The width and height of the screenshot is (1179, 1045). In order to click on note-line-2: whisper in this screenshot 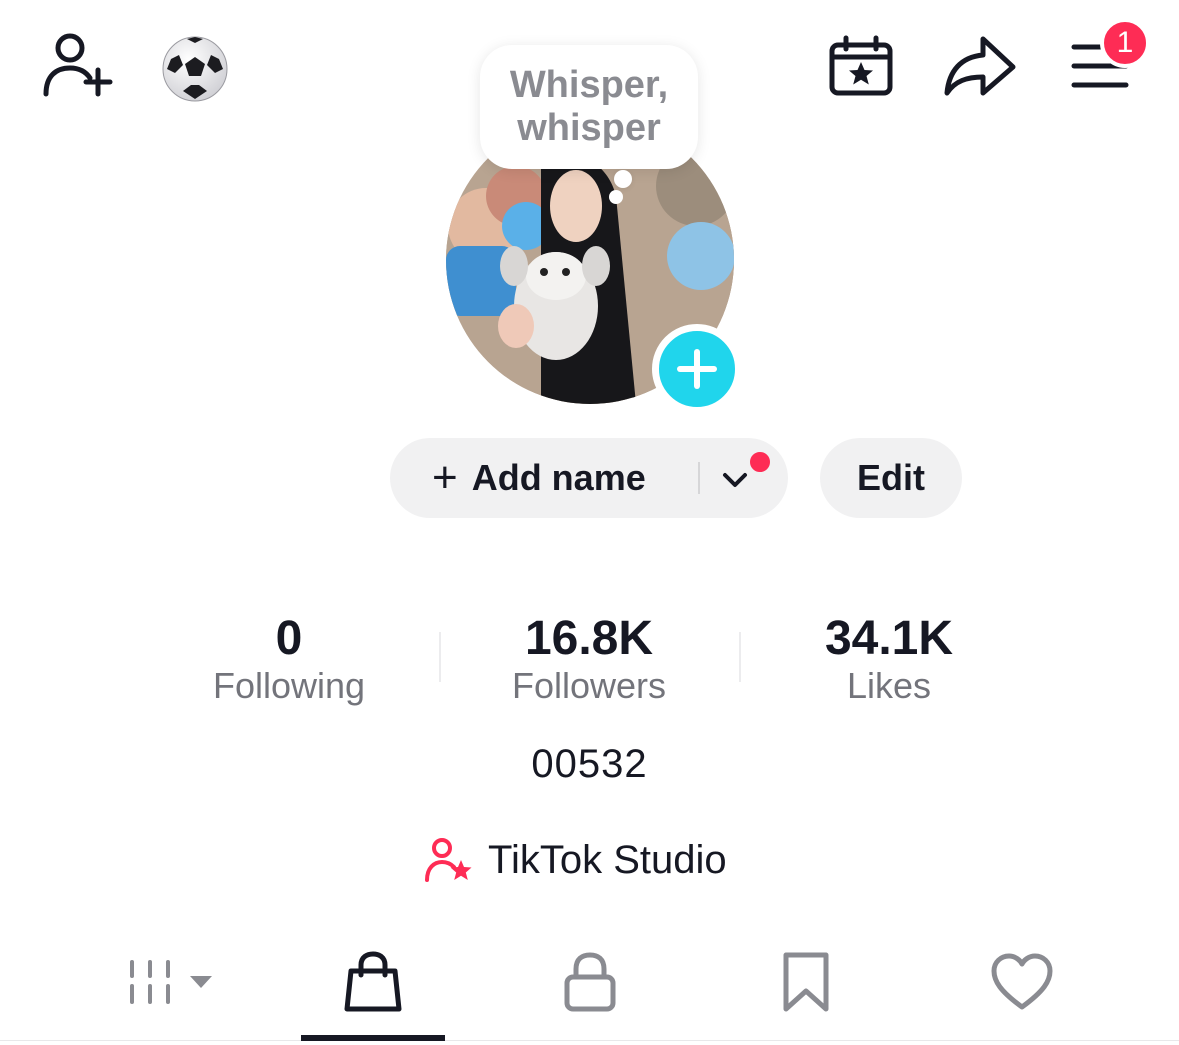, I will do `click(589, 128)`.